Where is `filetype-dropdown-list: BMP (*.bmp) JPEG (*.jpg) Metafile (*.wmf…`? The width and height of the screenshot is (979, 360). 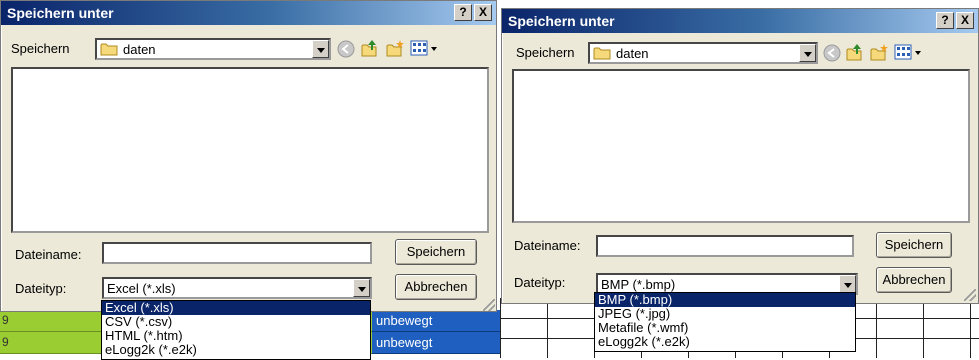 filetype-dropdown-list: BMP (*.bmp) JPEG (*.jpg) Metafile (*.wmf… is located at coordinates (725, 322).